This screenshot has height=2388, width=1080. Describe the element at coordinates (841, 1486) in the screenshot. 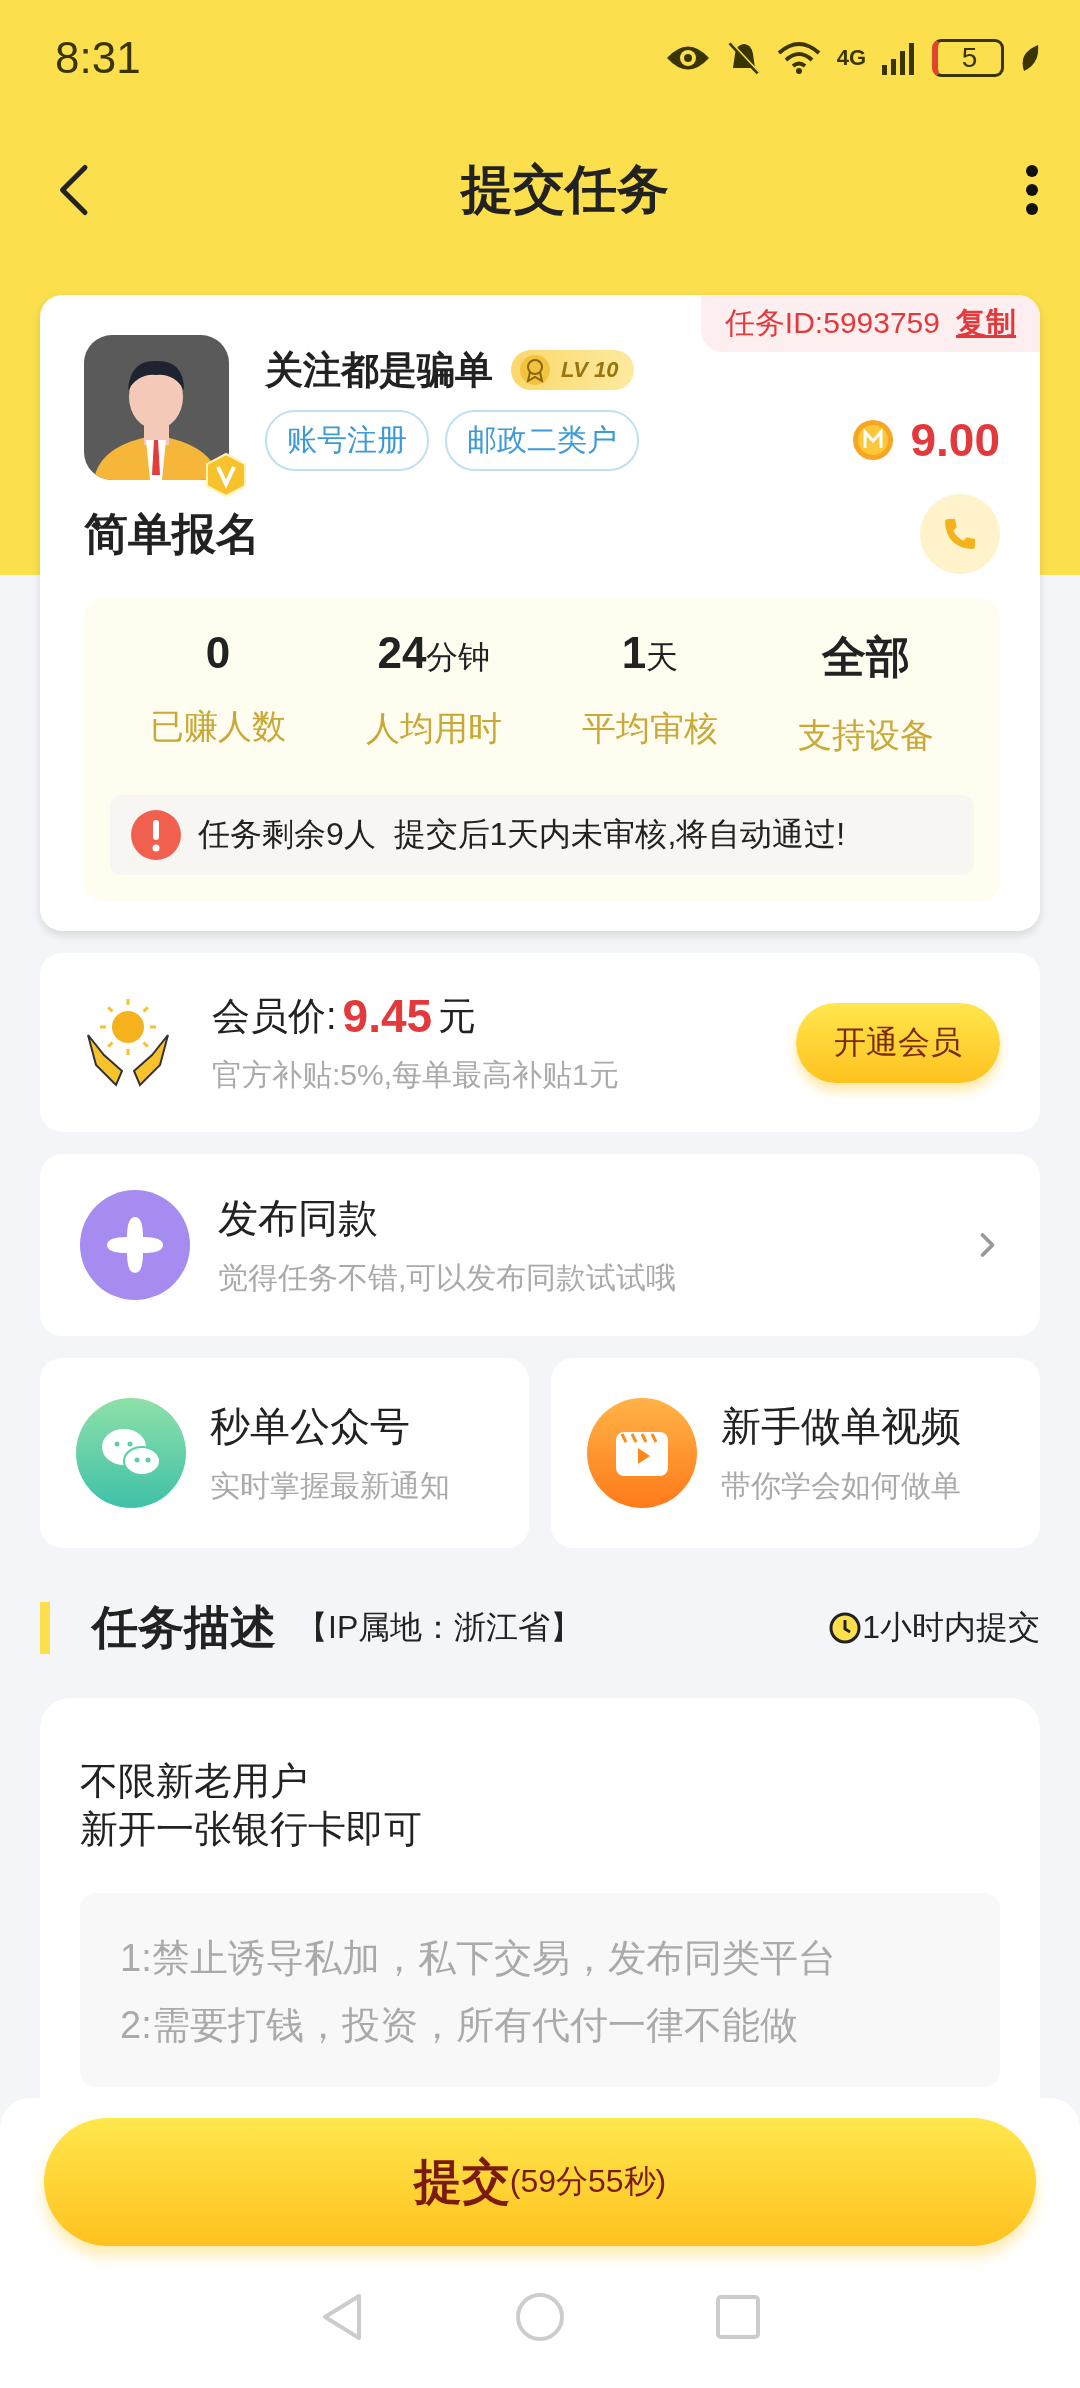

I see `shortcut-subtitle: 带你学会如何做单` at that location.